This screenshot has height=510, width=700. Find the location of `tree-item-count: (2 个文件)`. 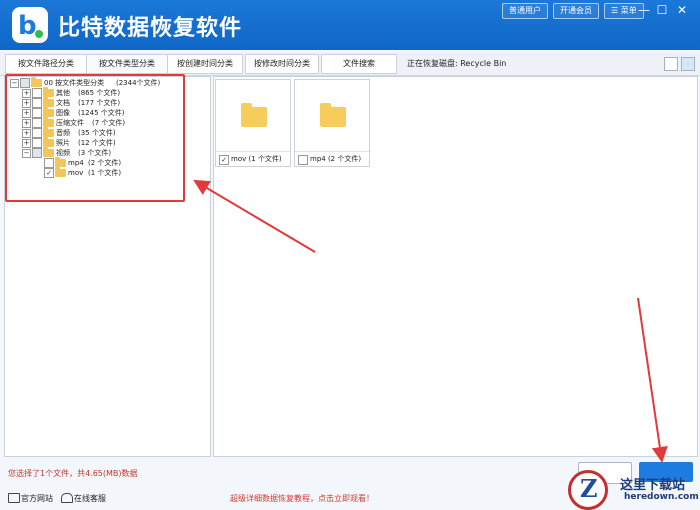

tree-item-count: (2 个文件) is located at coordinates (105, 163).